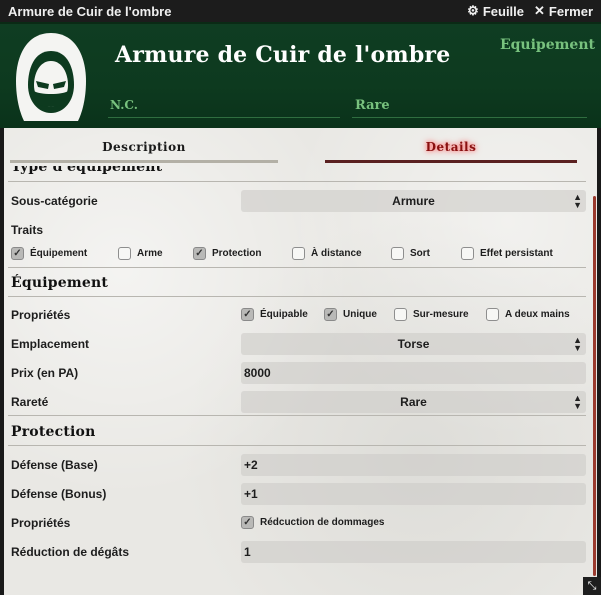 The width and height of the screenshot is (601, 595). Describe the element at coordinates (51, 77) in the screenshot. I see `hooded-figure-icon` at that location.